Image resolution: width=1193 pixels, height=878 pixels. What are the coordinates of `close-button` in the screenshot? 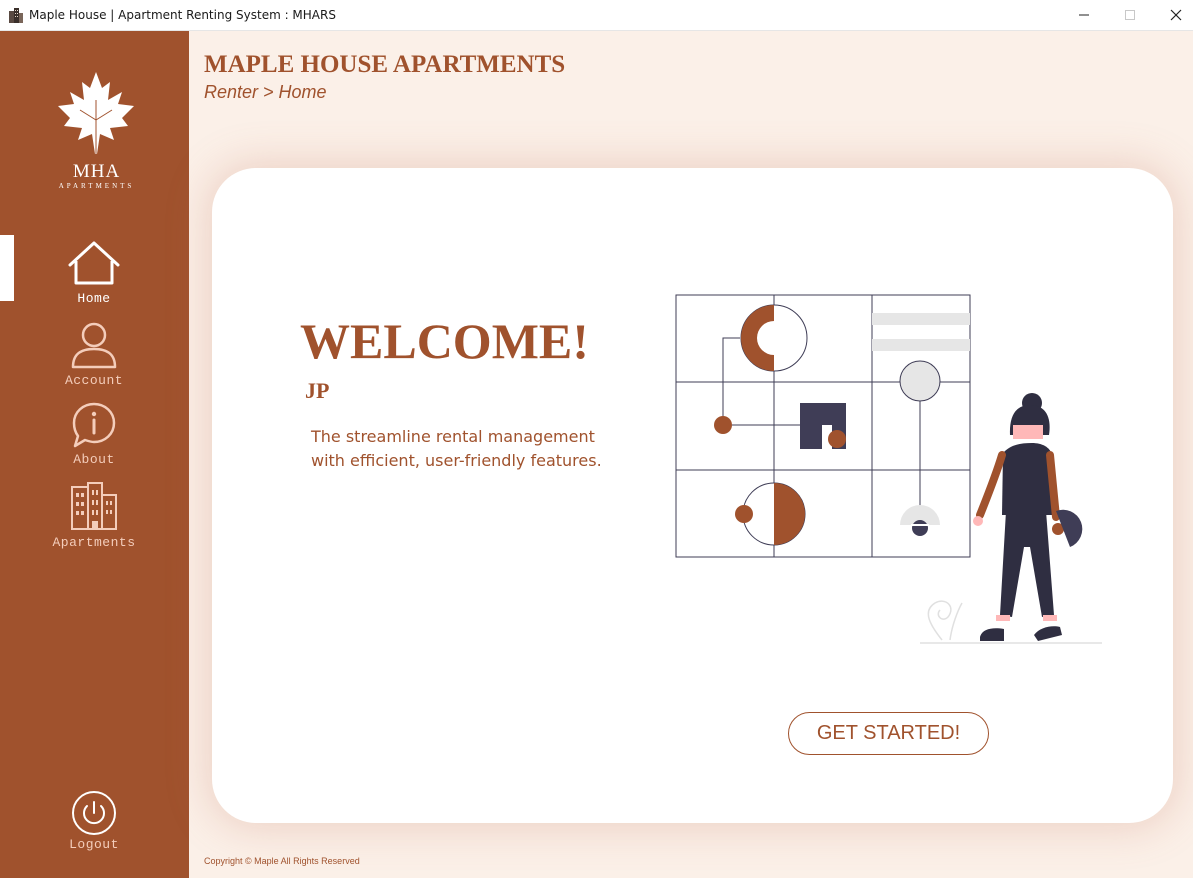 It's located at (1173, 15).